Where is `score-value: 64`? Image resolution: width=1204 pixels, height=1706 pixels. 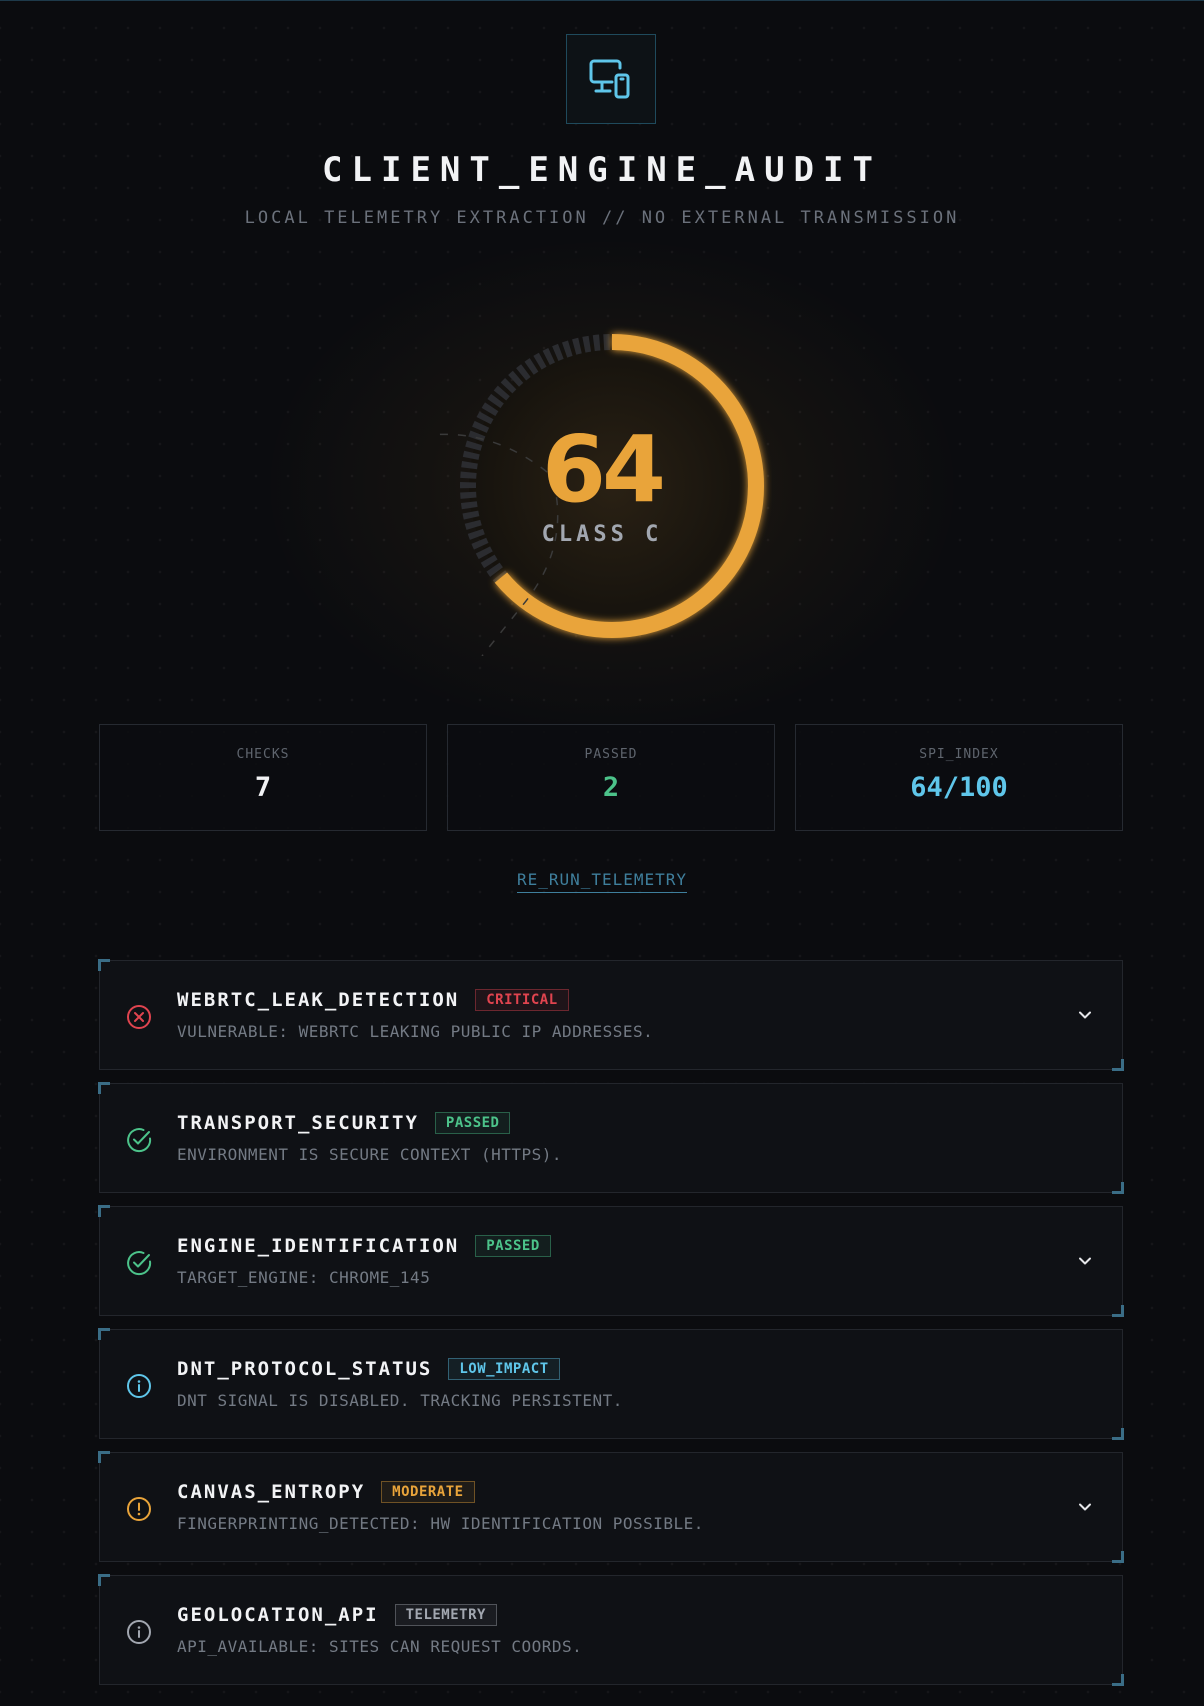
score-value: 64 is located at coordinates (603, 469).